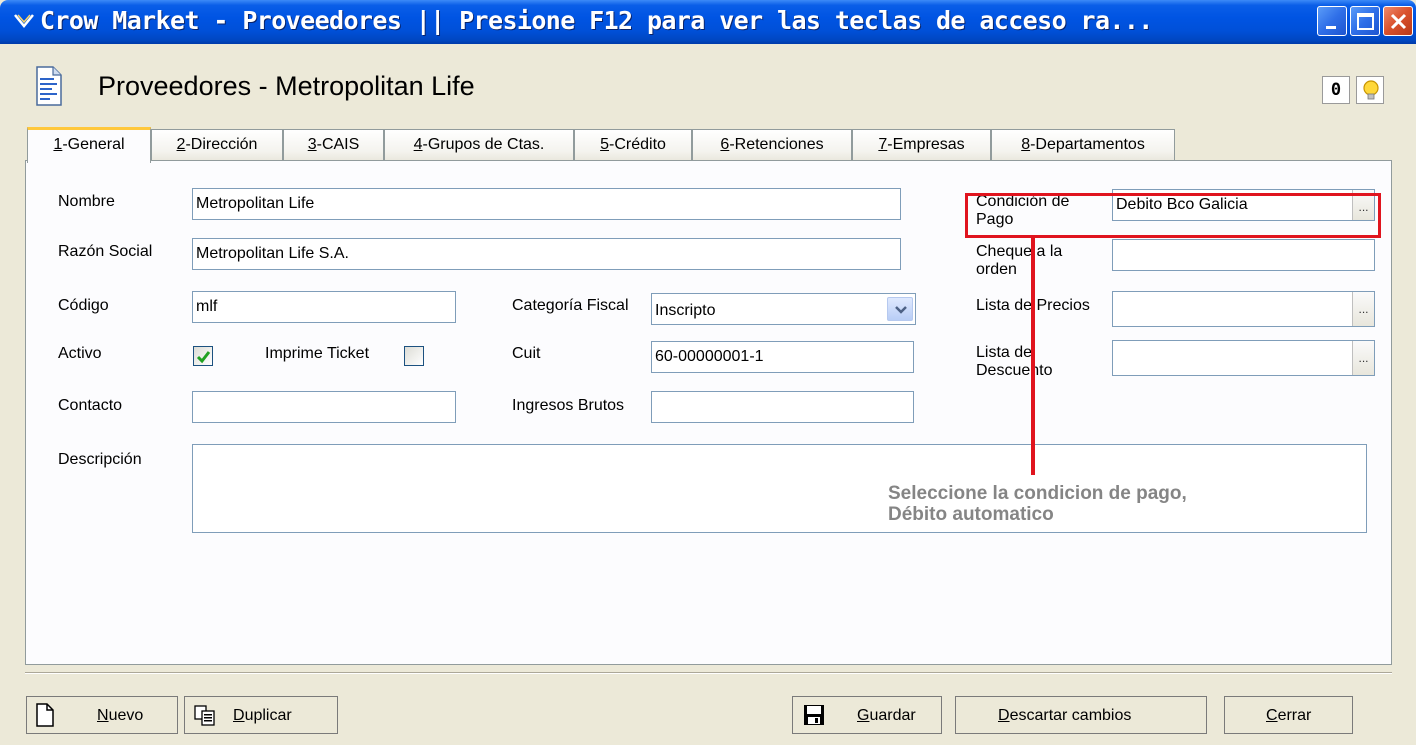  Describe the element at coordinates (568, 405) in the screenshot. I see `ingresos-brutos-label: Ingresos Brutos` at that location.